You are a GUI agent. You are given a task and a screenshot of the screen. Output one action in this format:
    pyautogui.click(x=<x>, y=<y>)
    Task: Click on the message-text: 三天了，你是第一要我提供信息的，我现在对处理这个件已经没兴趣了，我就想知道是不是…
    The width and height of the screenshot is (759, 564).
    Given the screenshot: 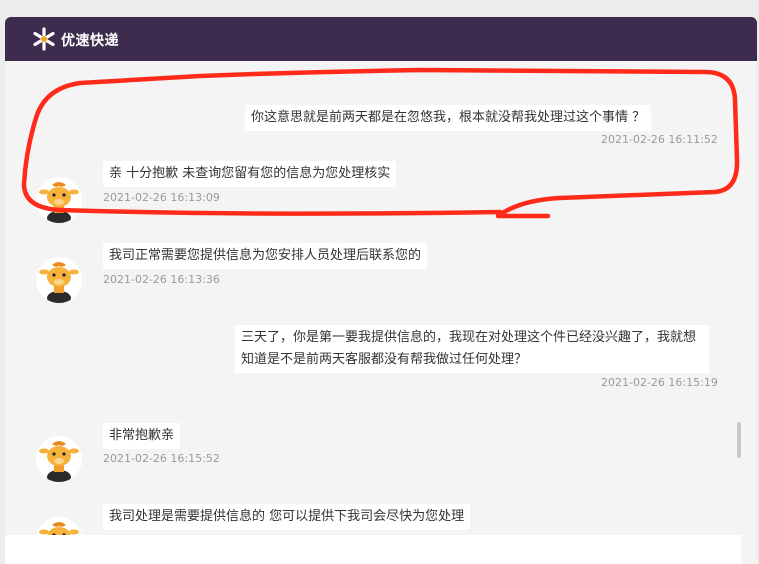 What is the action you would take?
    pyautogui.click(x=472, y=349)
    